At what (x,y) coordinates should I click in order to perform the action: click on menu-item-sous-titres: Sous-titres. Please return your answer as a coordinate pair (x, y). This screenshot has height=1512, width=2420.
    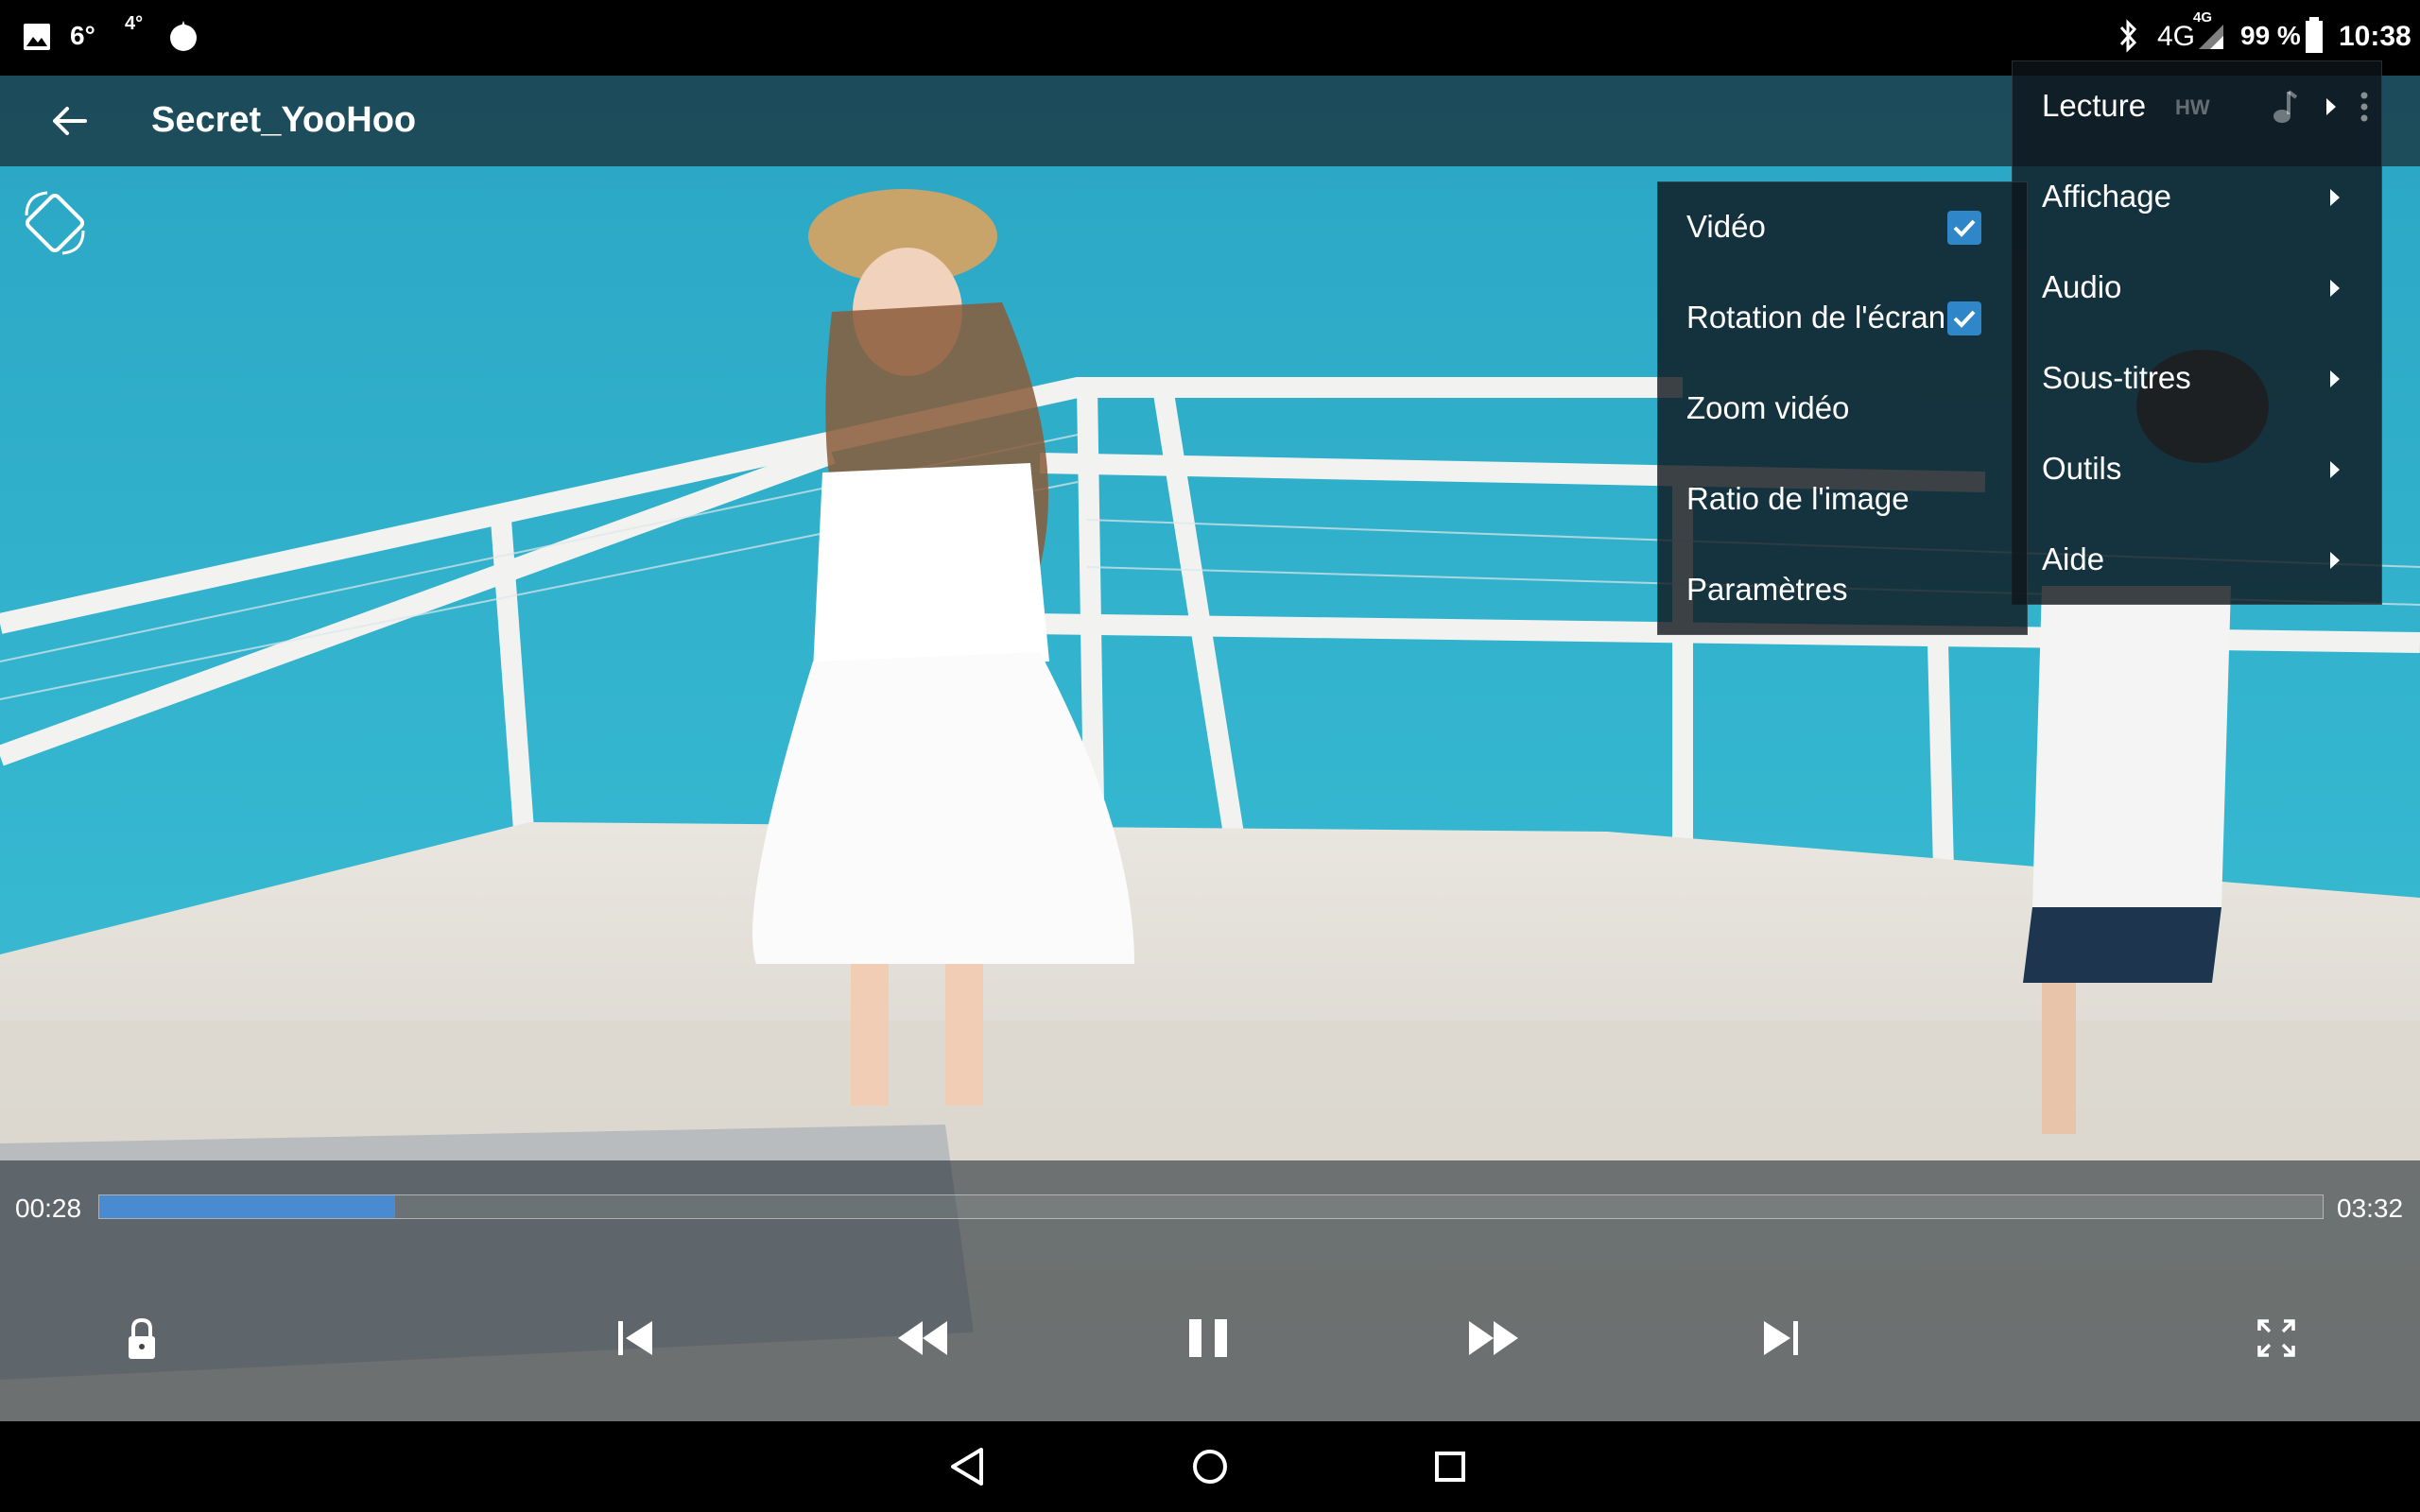
    Looking at the image, I should click on (2197, 379).